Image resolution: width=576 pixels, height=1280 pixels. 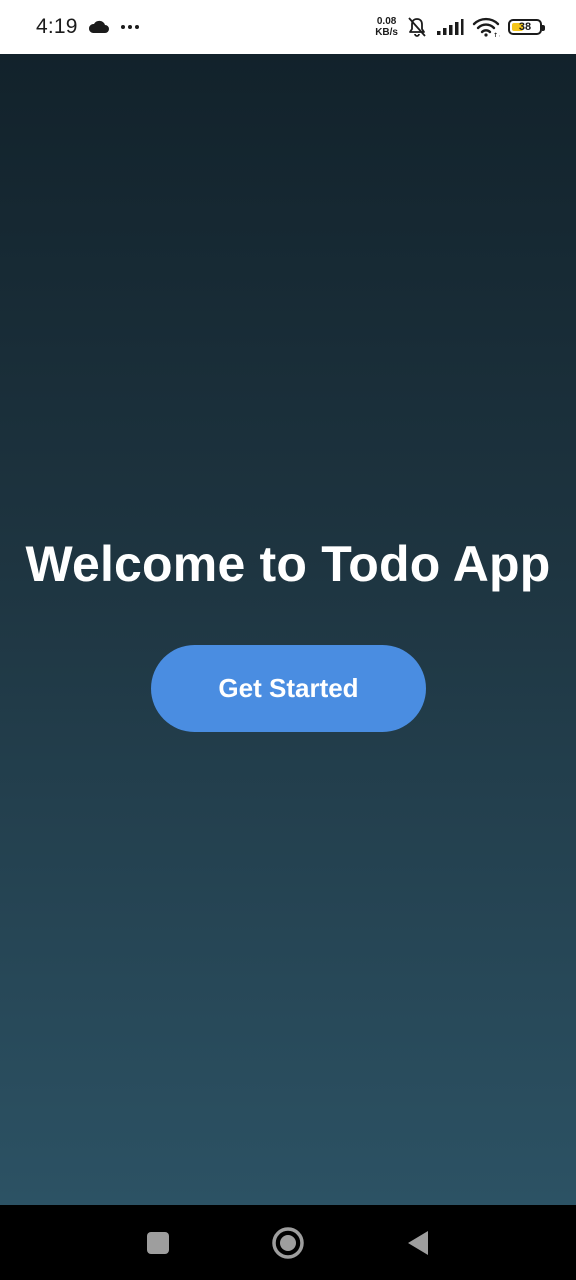 I want to click on status-right: 0.08 KB/s ↑ 38, so click(x=460, y=27).